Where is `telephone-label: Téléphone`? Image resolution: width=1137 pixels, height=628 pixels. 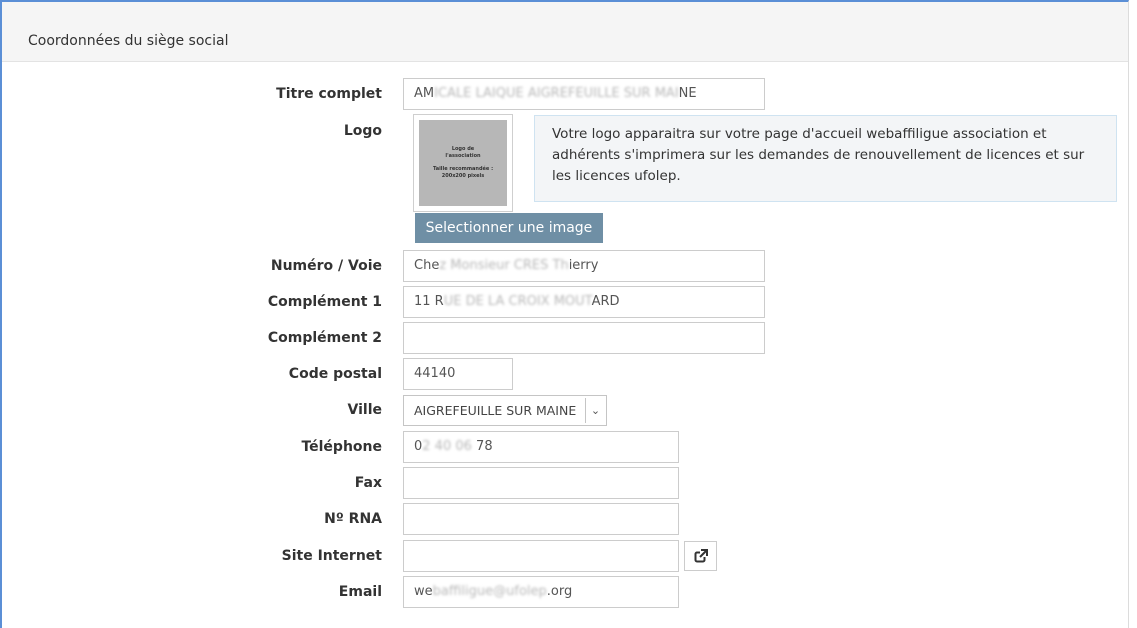
telephone-label: Téléphone is located at coordinates (341, 447).